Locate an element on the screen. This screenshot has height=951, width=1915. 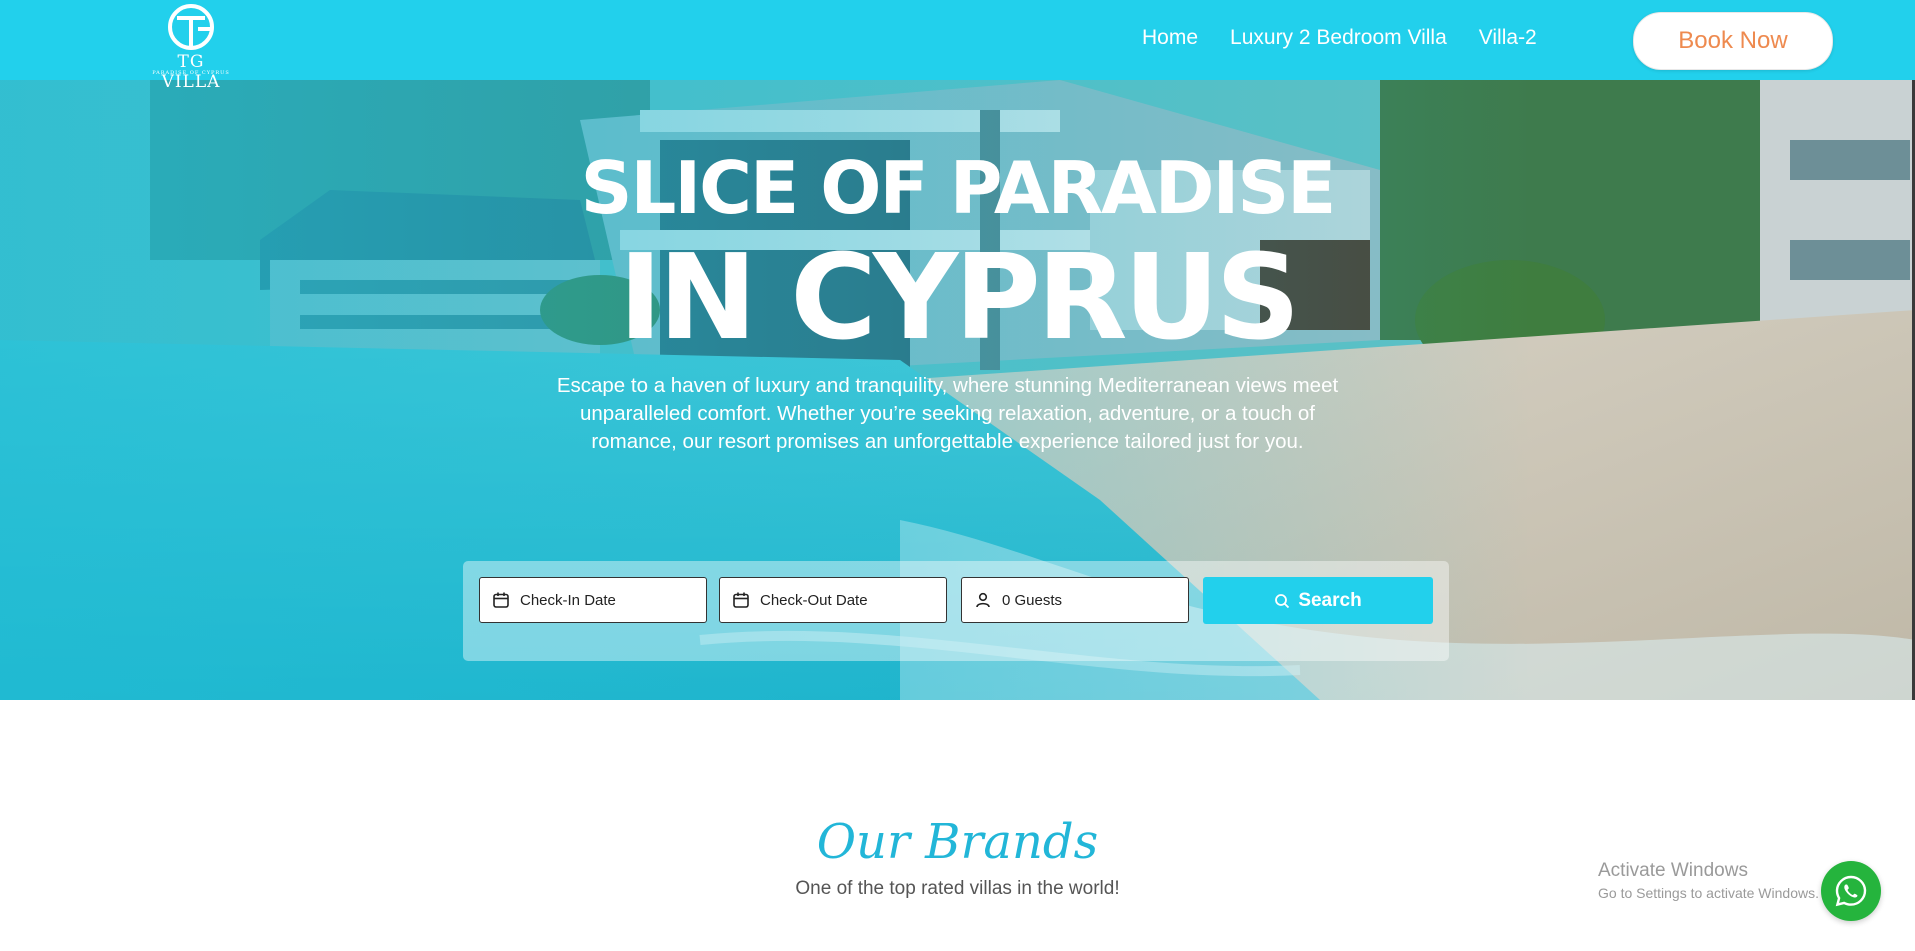
search-icon is located at coordinates (1282, 601).